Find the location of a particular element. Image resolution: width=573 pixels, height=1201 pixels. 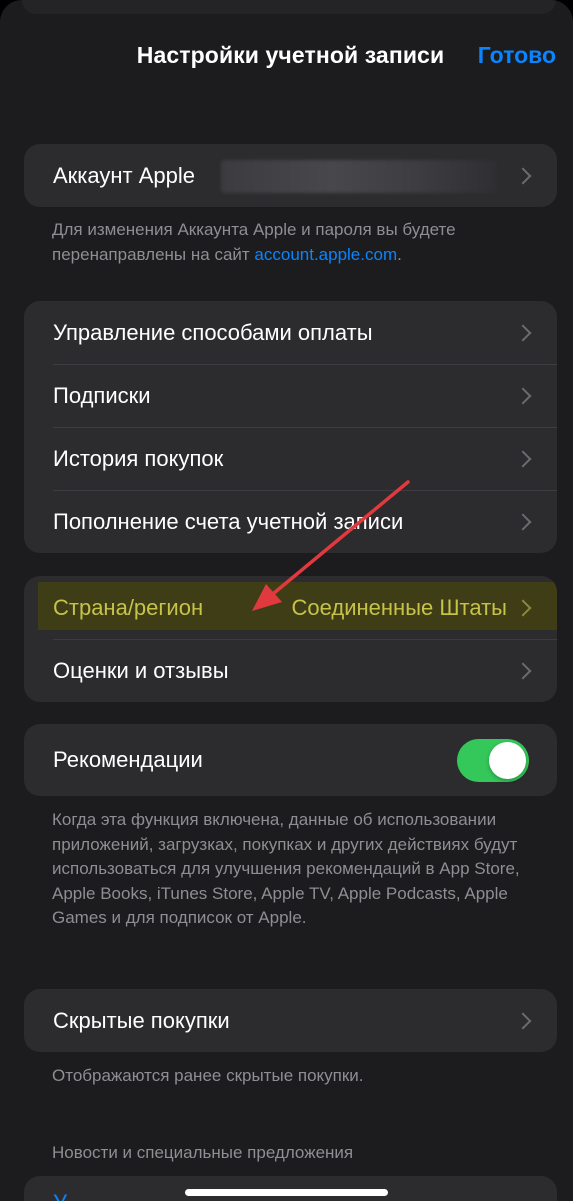

add-funds-row: Пополнение счета учетной записи is located at coordinates (290, 521).